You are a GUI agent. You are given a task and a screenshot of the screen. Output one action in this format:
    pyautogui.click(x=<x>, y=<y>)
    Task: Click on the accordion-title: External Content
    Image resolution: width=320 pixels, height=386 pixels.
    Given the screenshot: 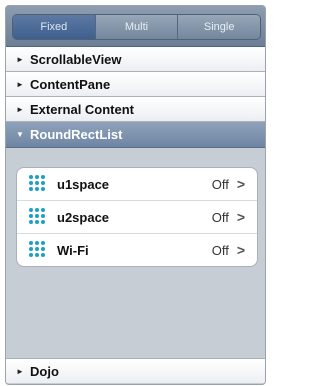 What is the action you would take?
    pyautogui.click(x=82, y=109)
    